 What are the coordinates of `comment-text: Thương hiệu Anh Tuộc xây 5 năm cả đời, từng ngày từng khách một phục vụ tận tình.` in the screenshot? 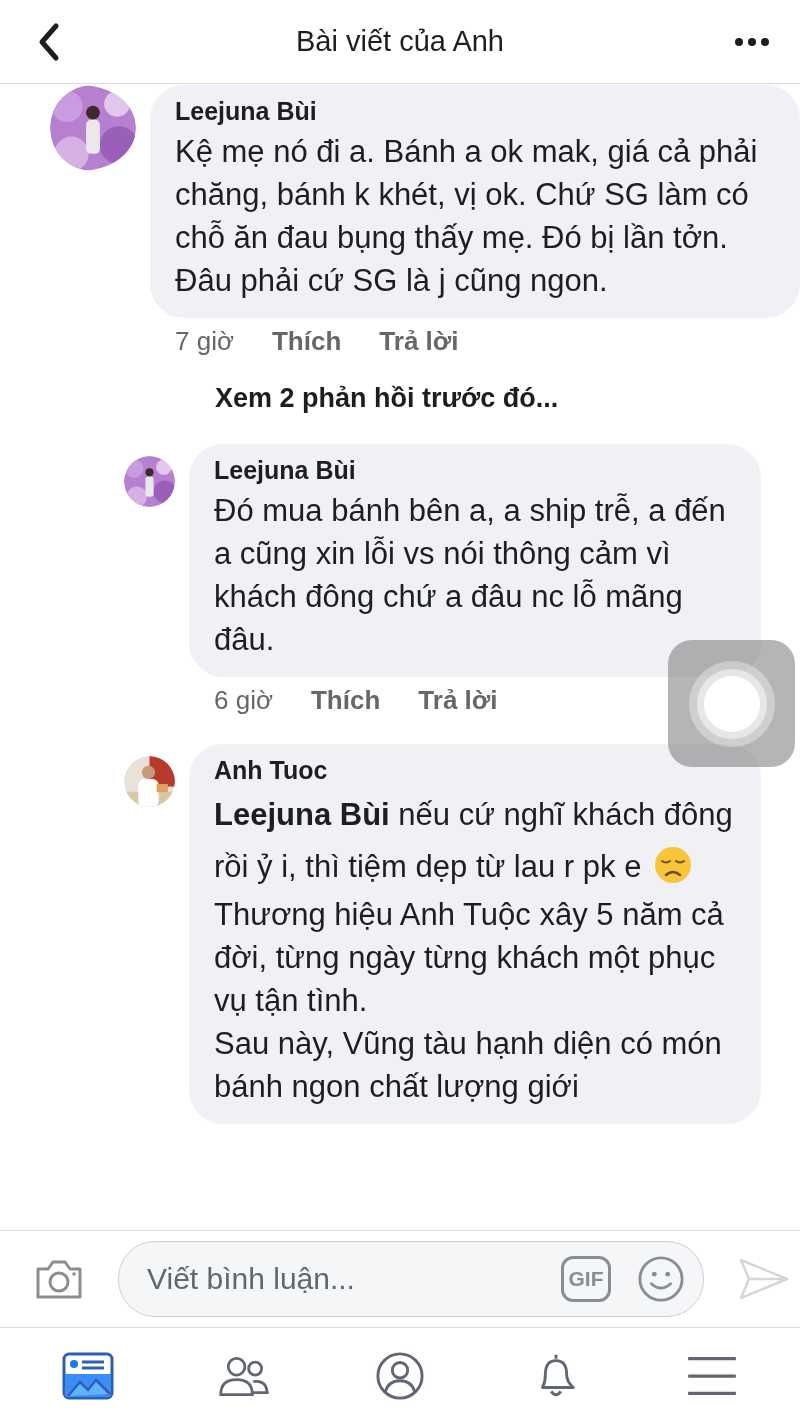 It's located at (469, 958).